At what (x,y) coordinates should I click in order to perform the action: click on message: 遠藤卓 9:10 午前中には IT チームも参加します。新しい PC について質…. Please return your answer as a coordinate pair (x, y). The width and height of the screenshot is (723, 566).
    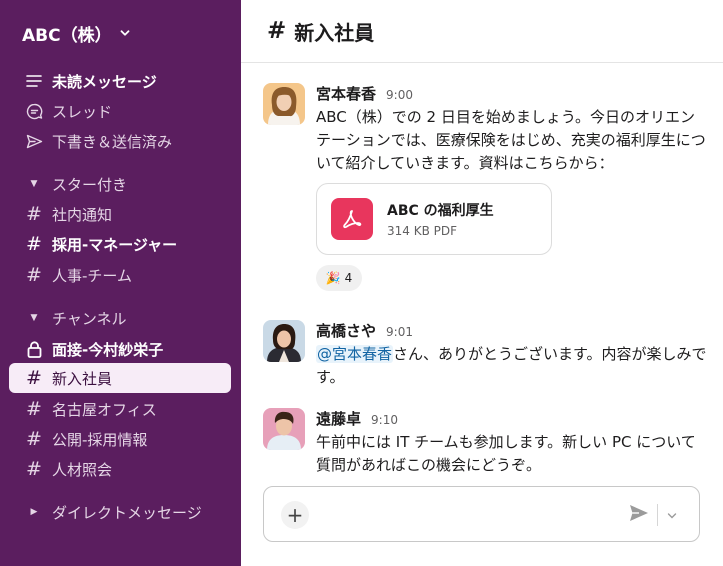
    Looking at the image, I should click on (486, 442).